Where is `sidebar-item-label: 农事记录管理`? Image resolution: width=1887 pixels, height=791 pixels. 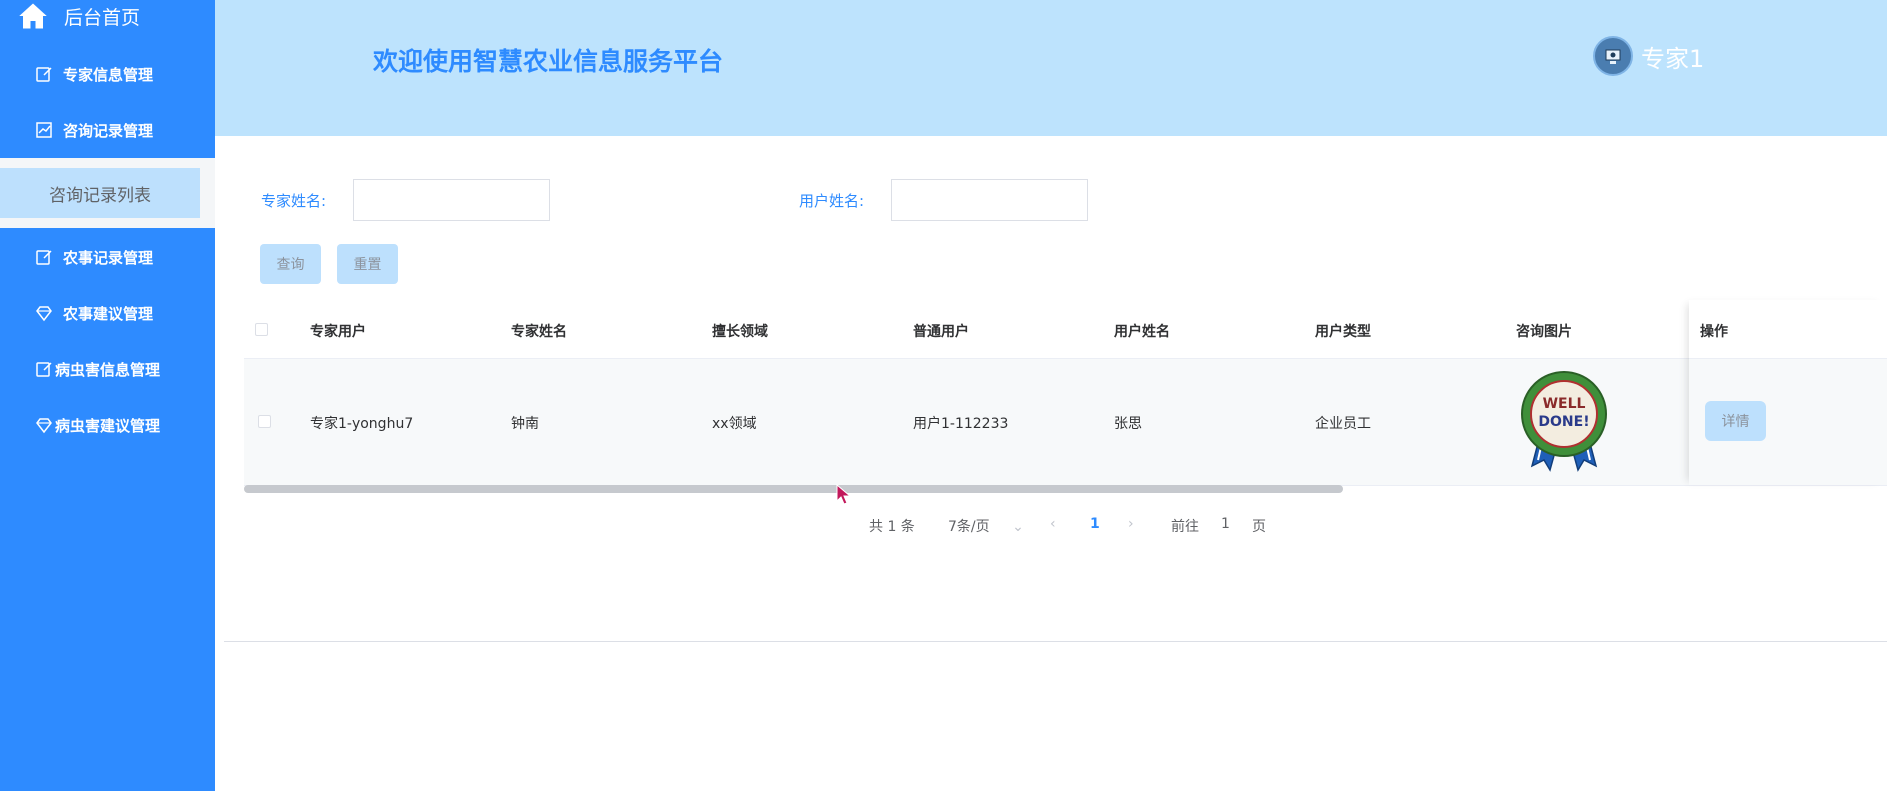
sidebar-item-label: 农事记录管理 is located at coordinates (108, 257).